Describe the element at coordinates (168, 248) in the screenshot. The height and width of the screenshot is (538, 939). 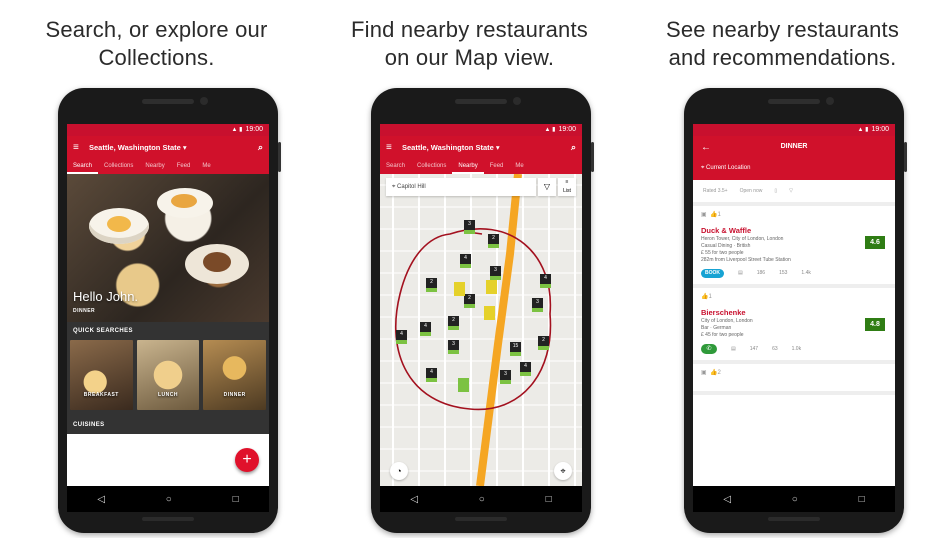
I see `hero-image: Hello John. DINNER` at that location.